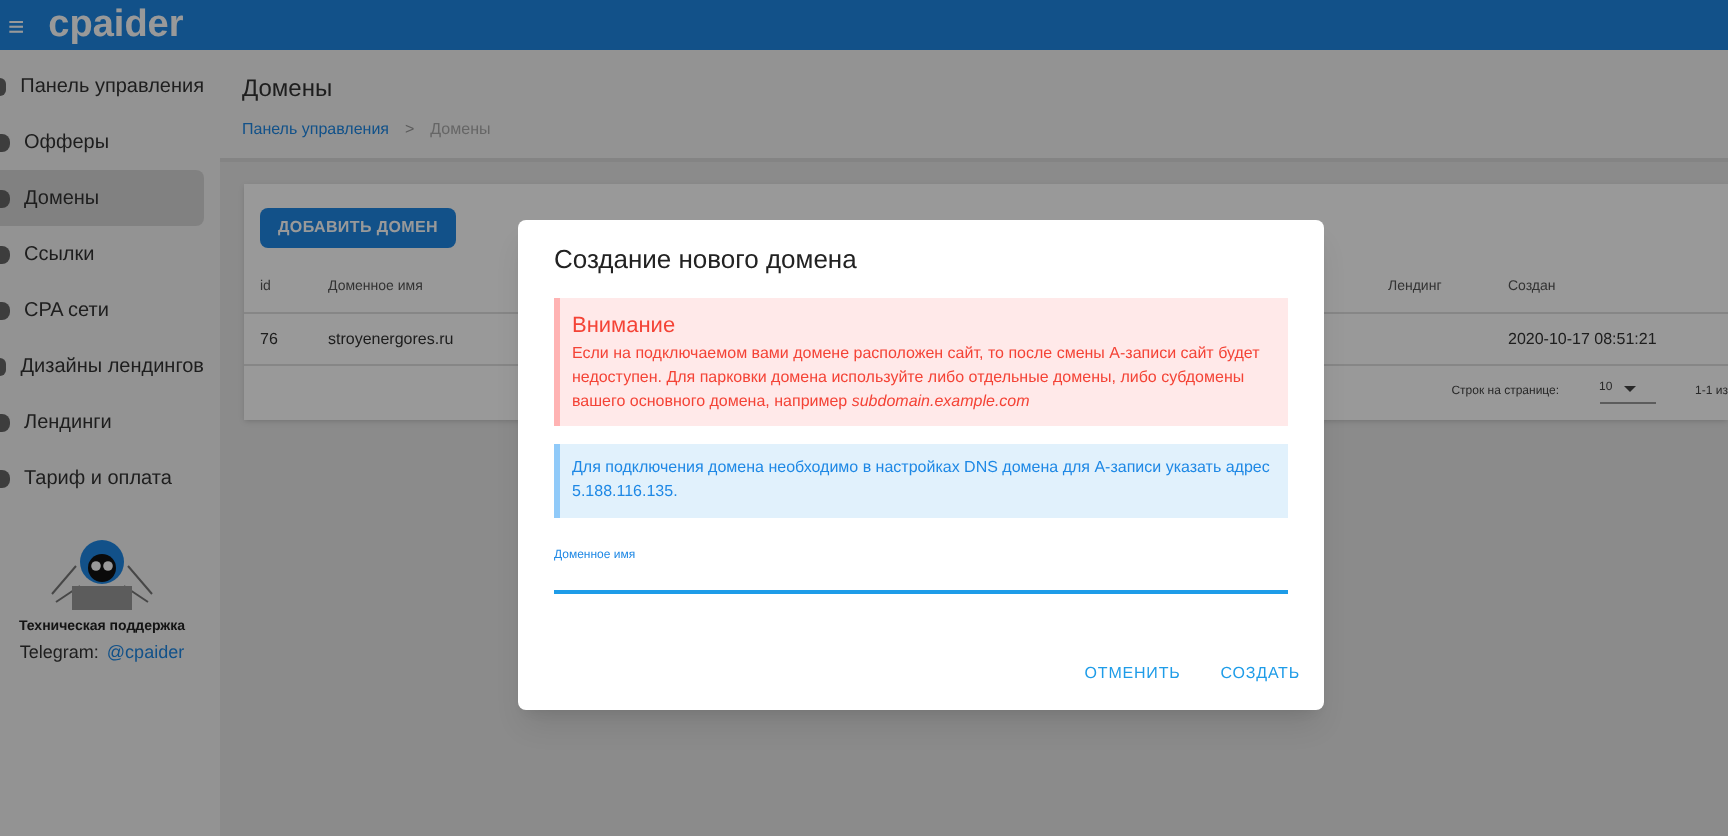 This screenshot has height=836, width=1728. Describe the element at coordinates (625, 326) in the screenshot. I see `warning-title: Внимание` at that location.